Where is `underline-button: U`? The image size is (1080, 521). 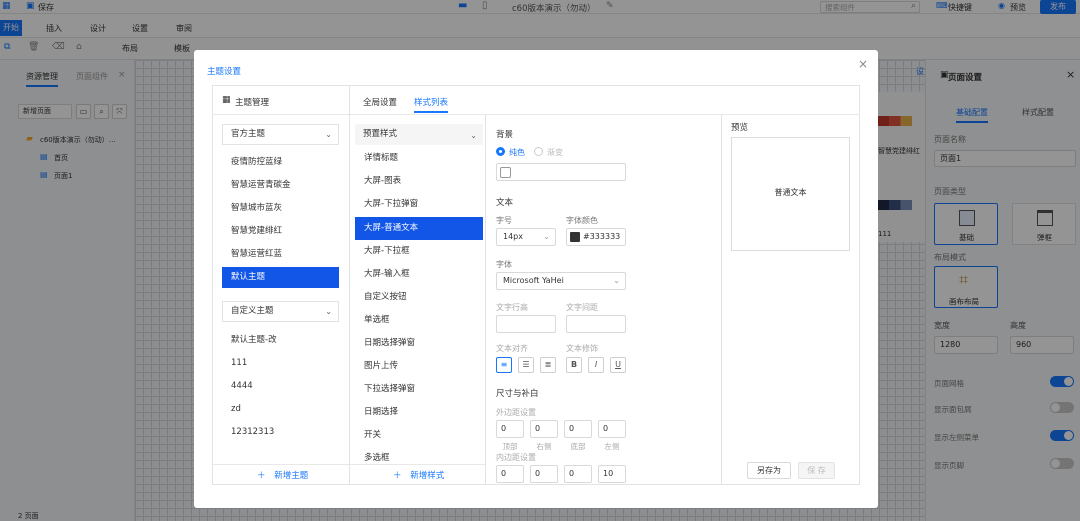
underline-button: U is located at coordinates (618, 365).